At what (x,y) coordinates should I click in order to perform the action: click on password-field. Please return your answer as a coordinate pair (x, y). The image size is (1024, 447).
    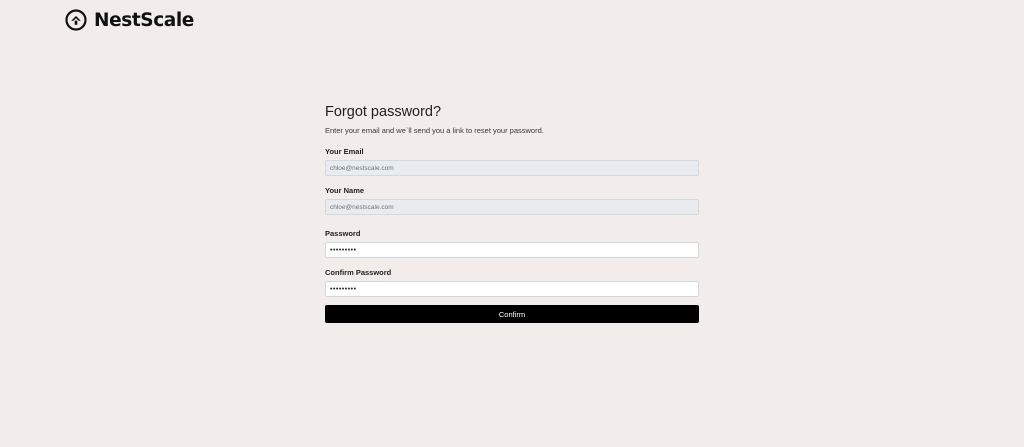
    Looking at the image, I should click on (512, 250).